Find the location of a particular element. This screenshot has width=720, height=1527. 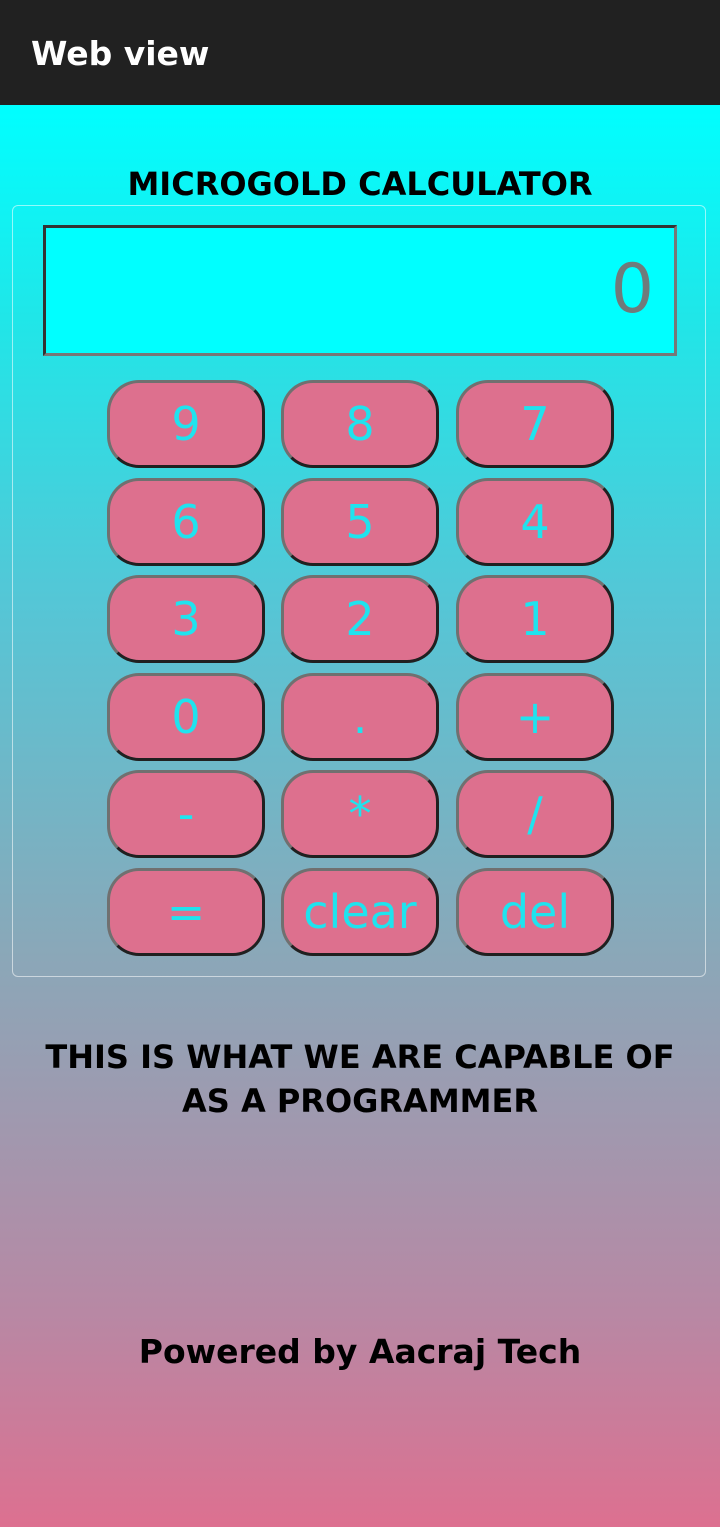

calculator-title: MICROGOLD CALCULATOR is located at coordinates (360, 184).